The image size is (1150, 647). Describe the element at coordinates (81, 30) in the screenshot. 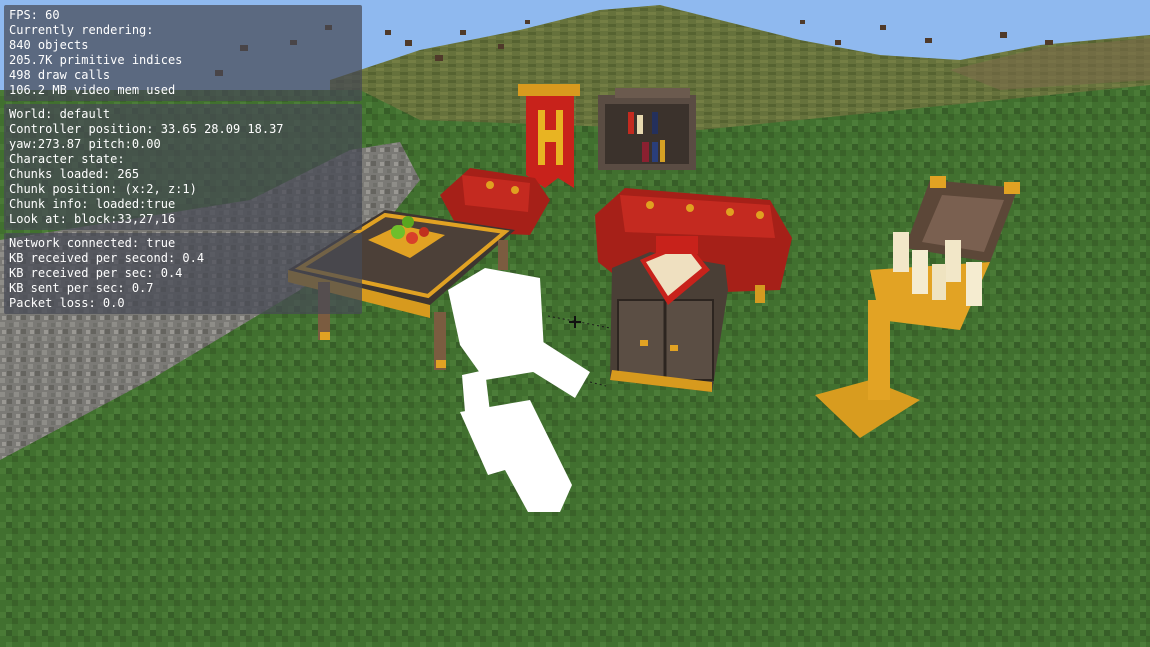

I see `rendering-label: Currently rendering:` at that location.